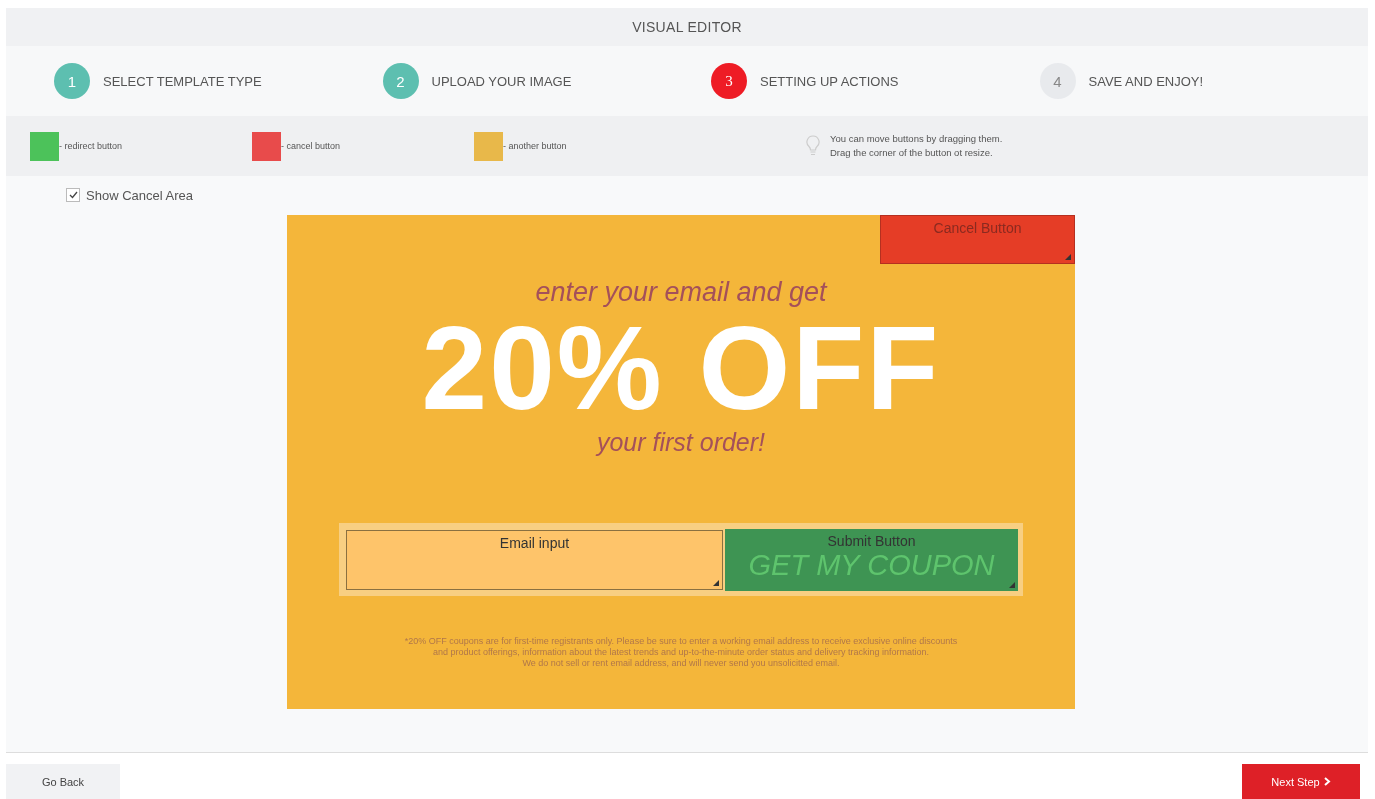 The height and width of the screenshot is (799, 1375). What do you see at coordinates (681, 368) in the screenshot?
I see `headline-text: 20% OFF` at bounding box center [681, 368].